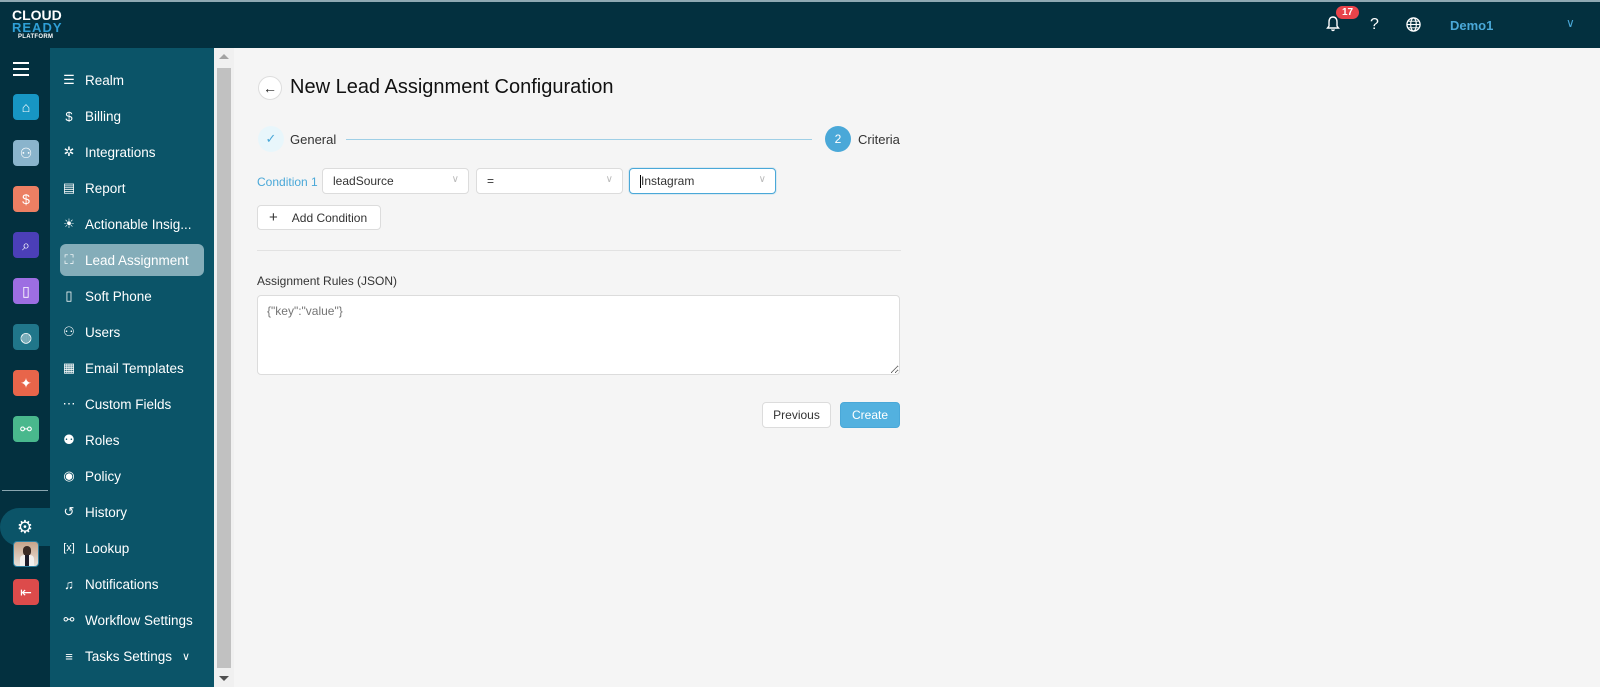  Describe the element at coordinates (25, 490) in the screenshot. I see `rail-divider` at that location.